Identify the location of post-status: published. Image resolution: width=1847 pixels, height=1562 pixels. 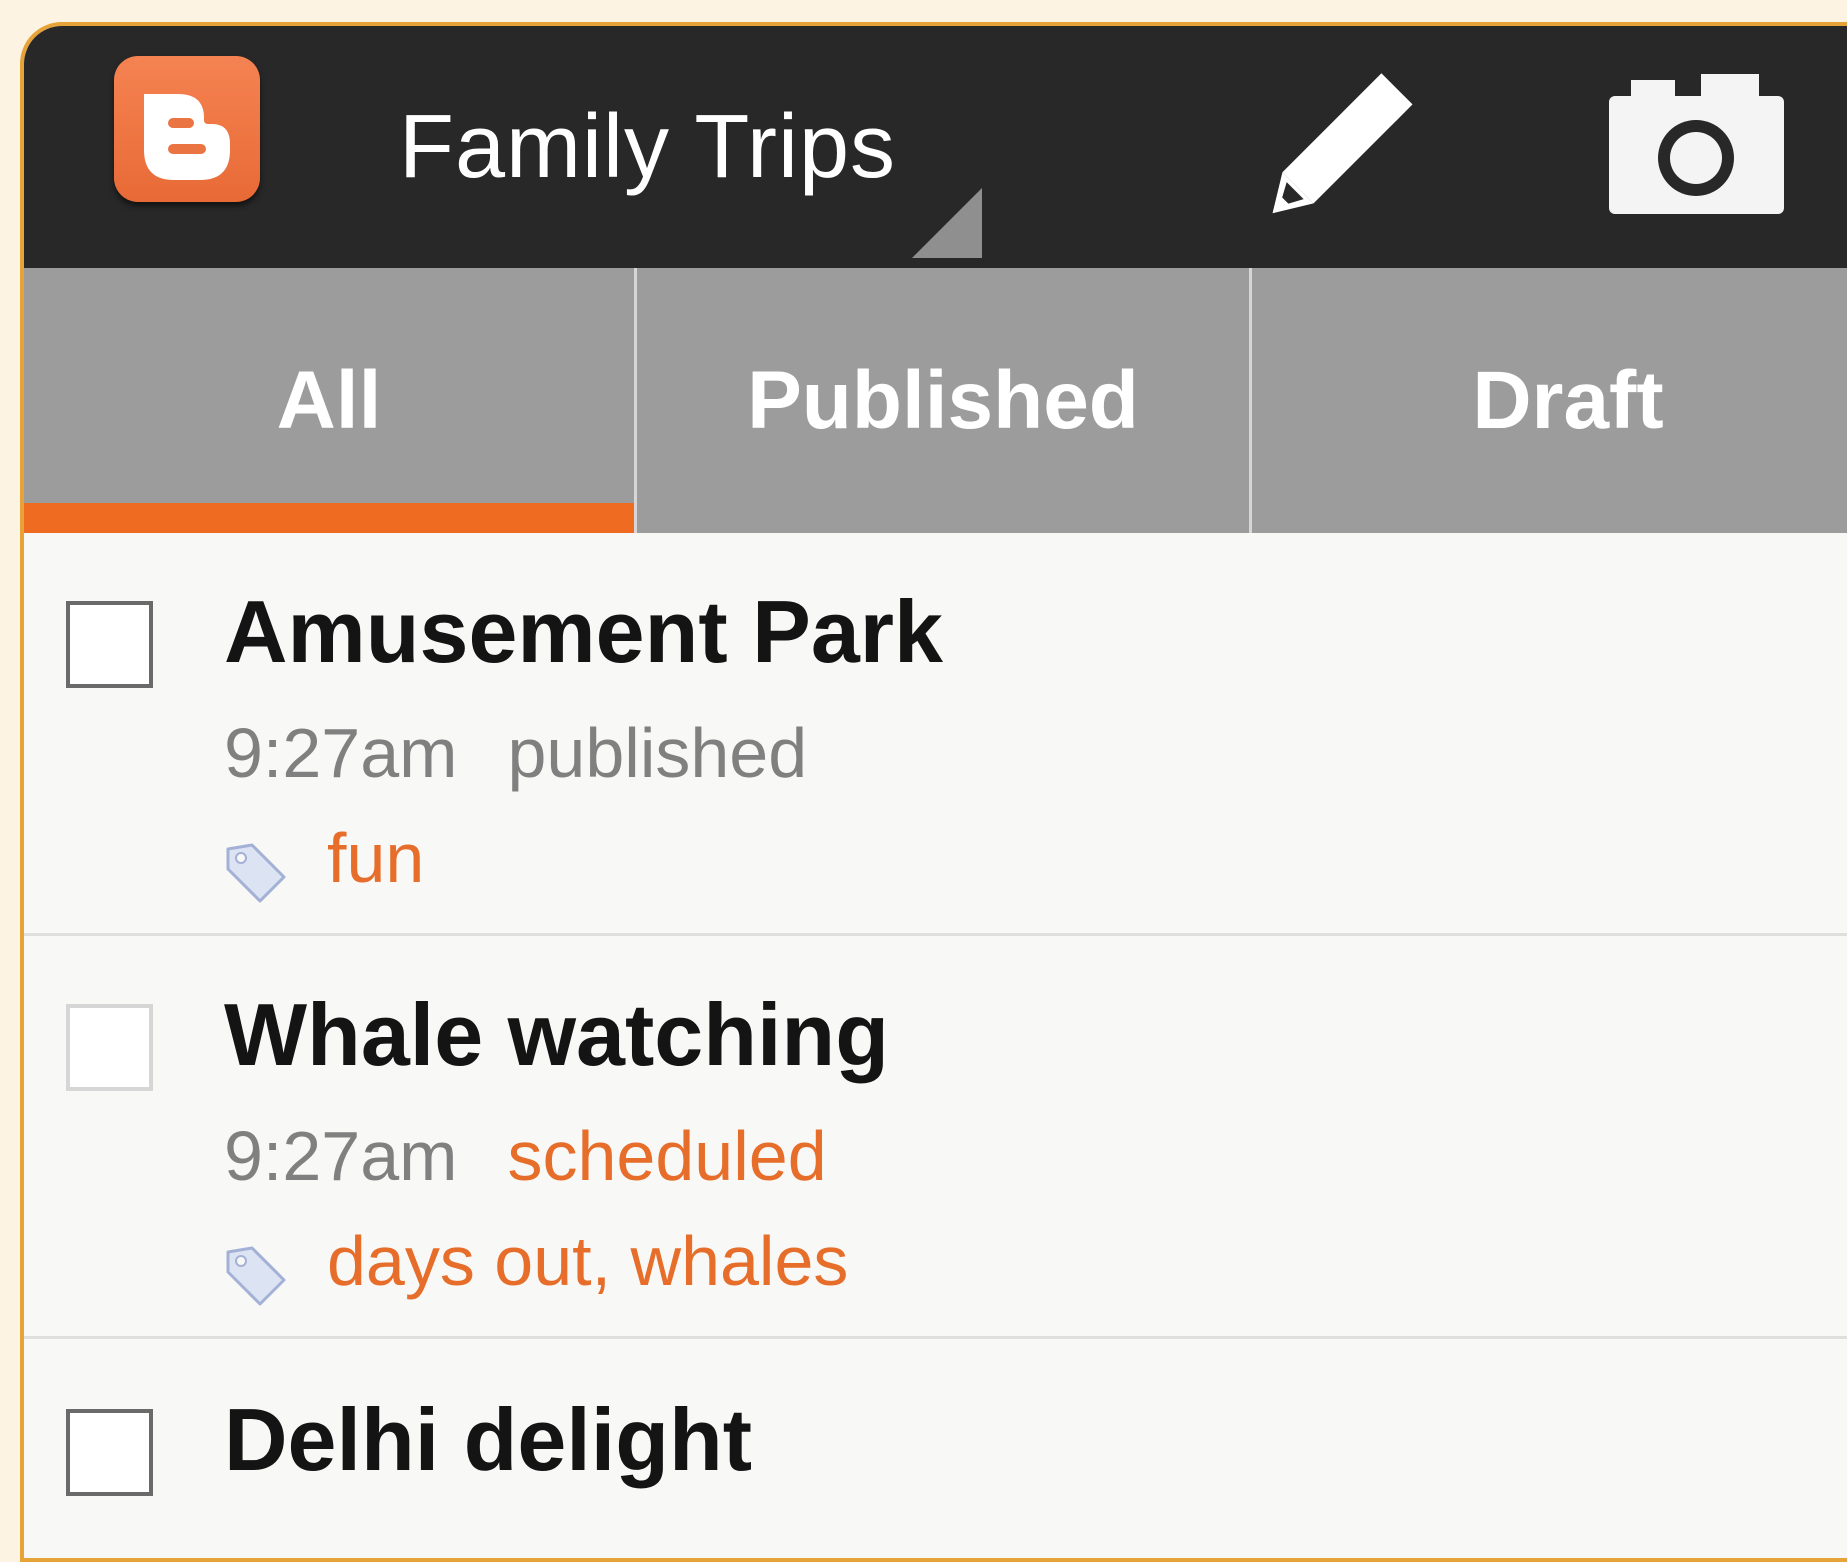
(657, 753).